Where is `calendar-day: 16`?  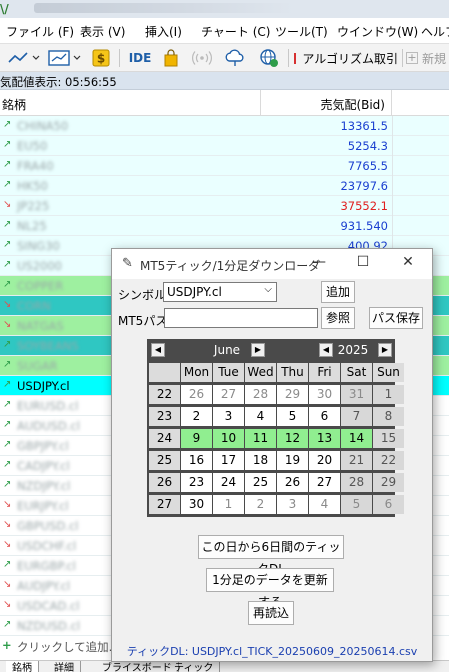
calendar-day: 16 is located at coordinates (196, 460).